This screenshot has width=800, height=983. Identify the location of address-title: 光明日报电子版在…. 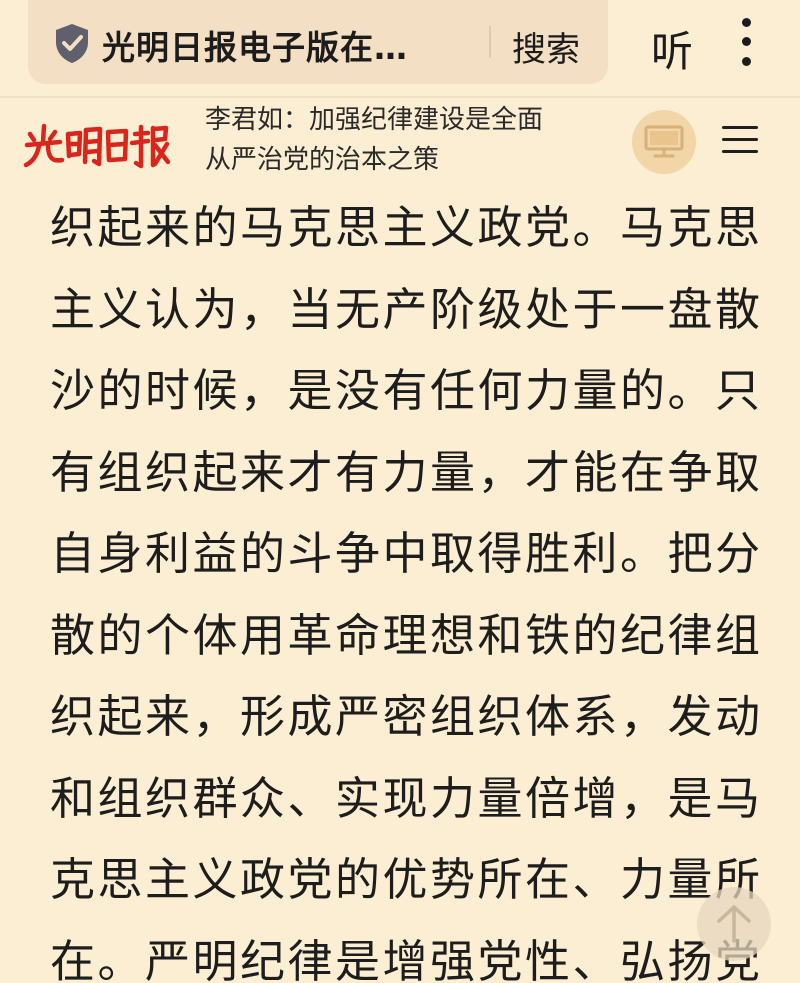
(287, 45).